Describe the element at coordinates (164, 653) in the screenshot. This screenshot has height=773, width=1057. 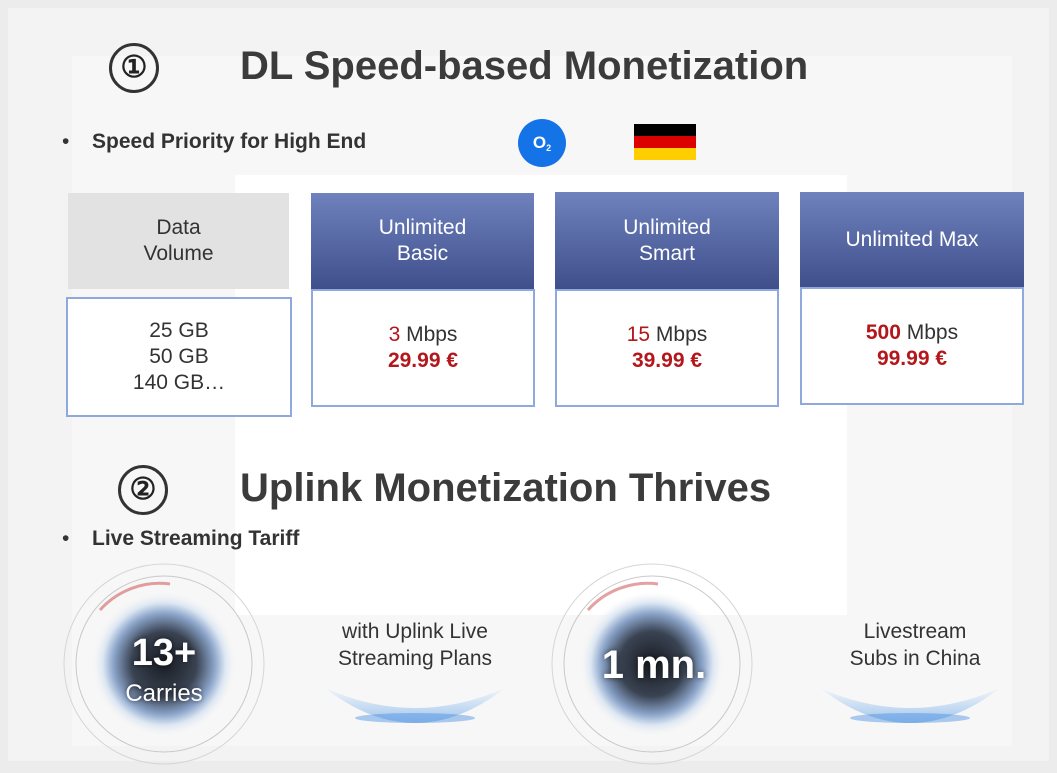
I see `stat-carriers-value: 13+` at that location.